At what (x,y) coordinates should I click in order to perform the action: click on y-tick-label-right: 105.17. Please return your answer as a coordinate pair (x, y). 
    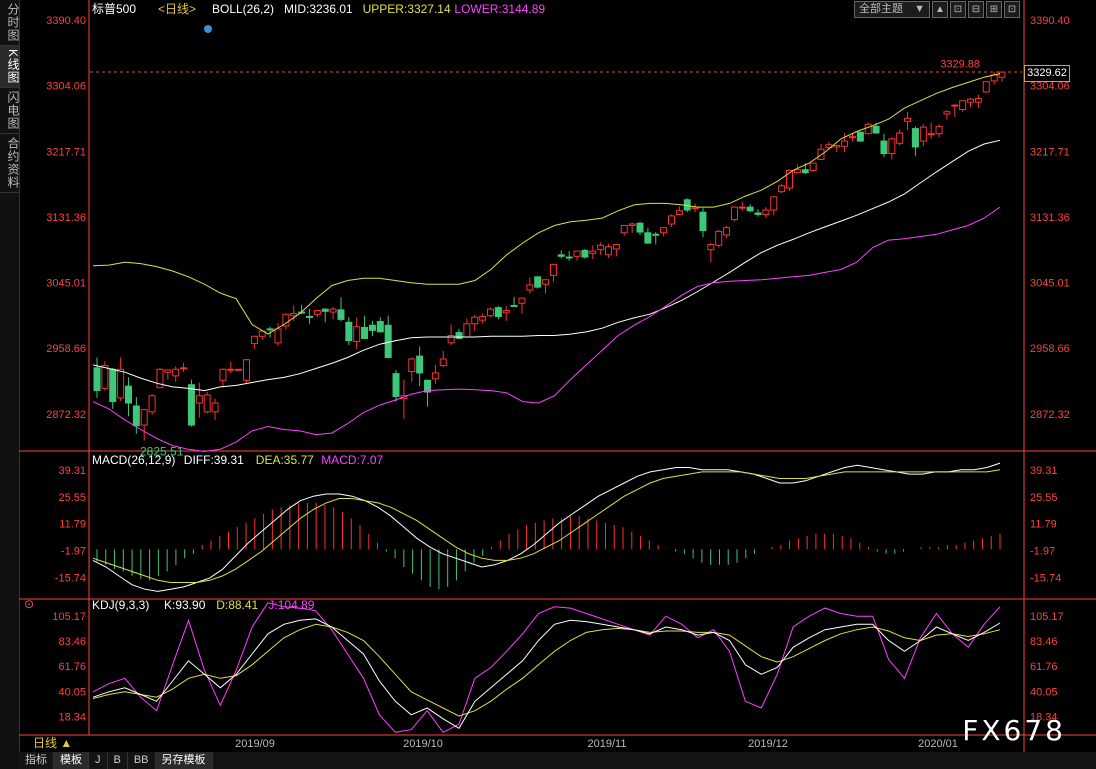
    Looking at the image, I should click on (1047, 617).